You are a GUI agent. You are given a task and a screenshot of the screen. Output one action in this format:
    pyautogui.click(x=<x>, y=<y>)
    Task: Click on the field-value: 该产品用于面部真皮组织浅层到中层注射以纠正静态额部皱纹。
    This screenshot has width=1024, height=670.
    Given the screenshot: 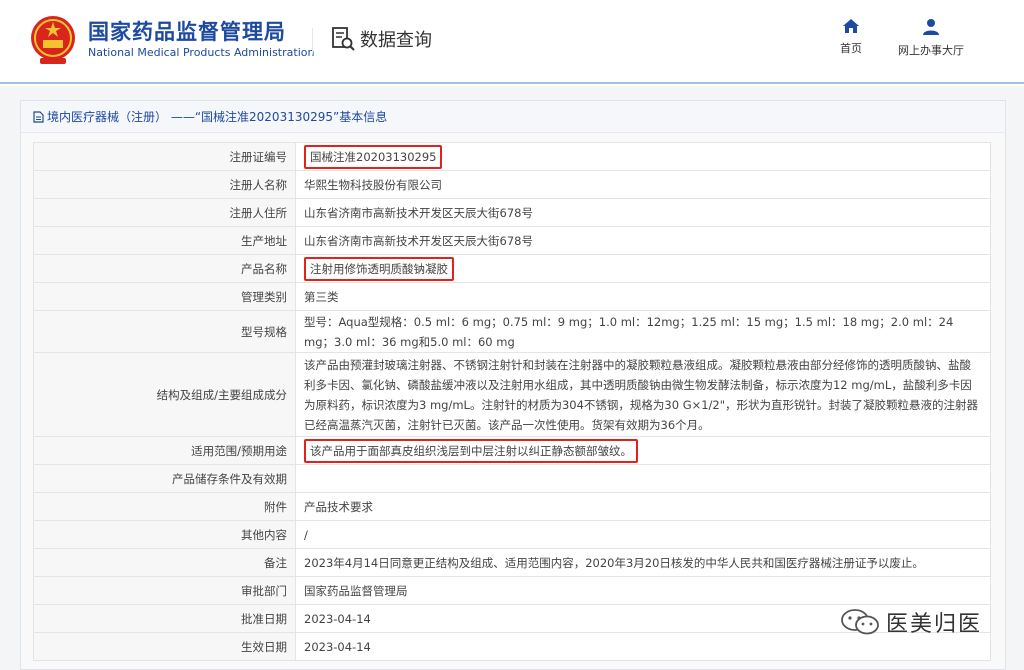 What is the action you would take?
    pyautogui.click(x=643, y=450)
    